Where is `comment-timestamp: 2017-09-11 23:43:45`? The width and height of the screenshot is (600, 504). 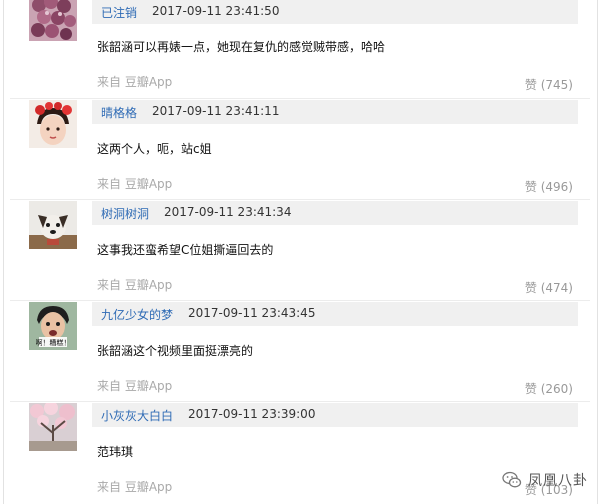
comment-timestamp: 2017-09-11 23:43:45 is located at coordinates (252, 313).